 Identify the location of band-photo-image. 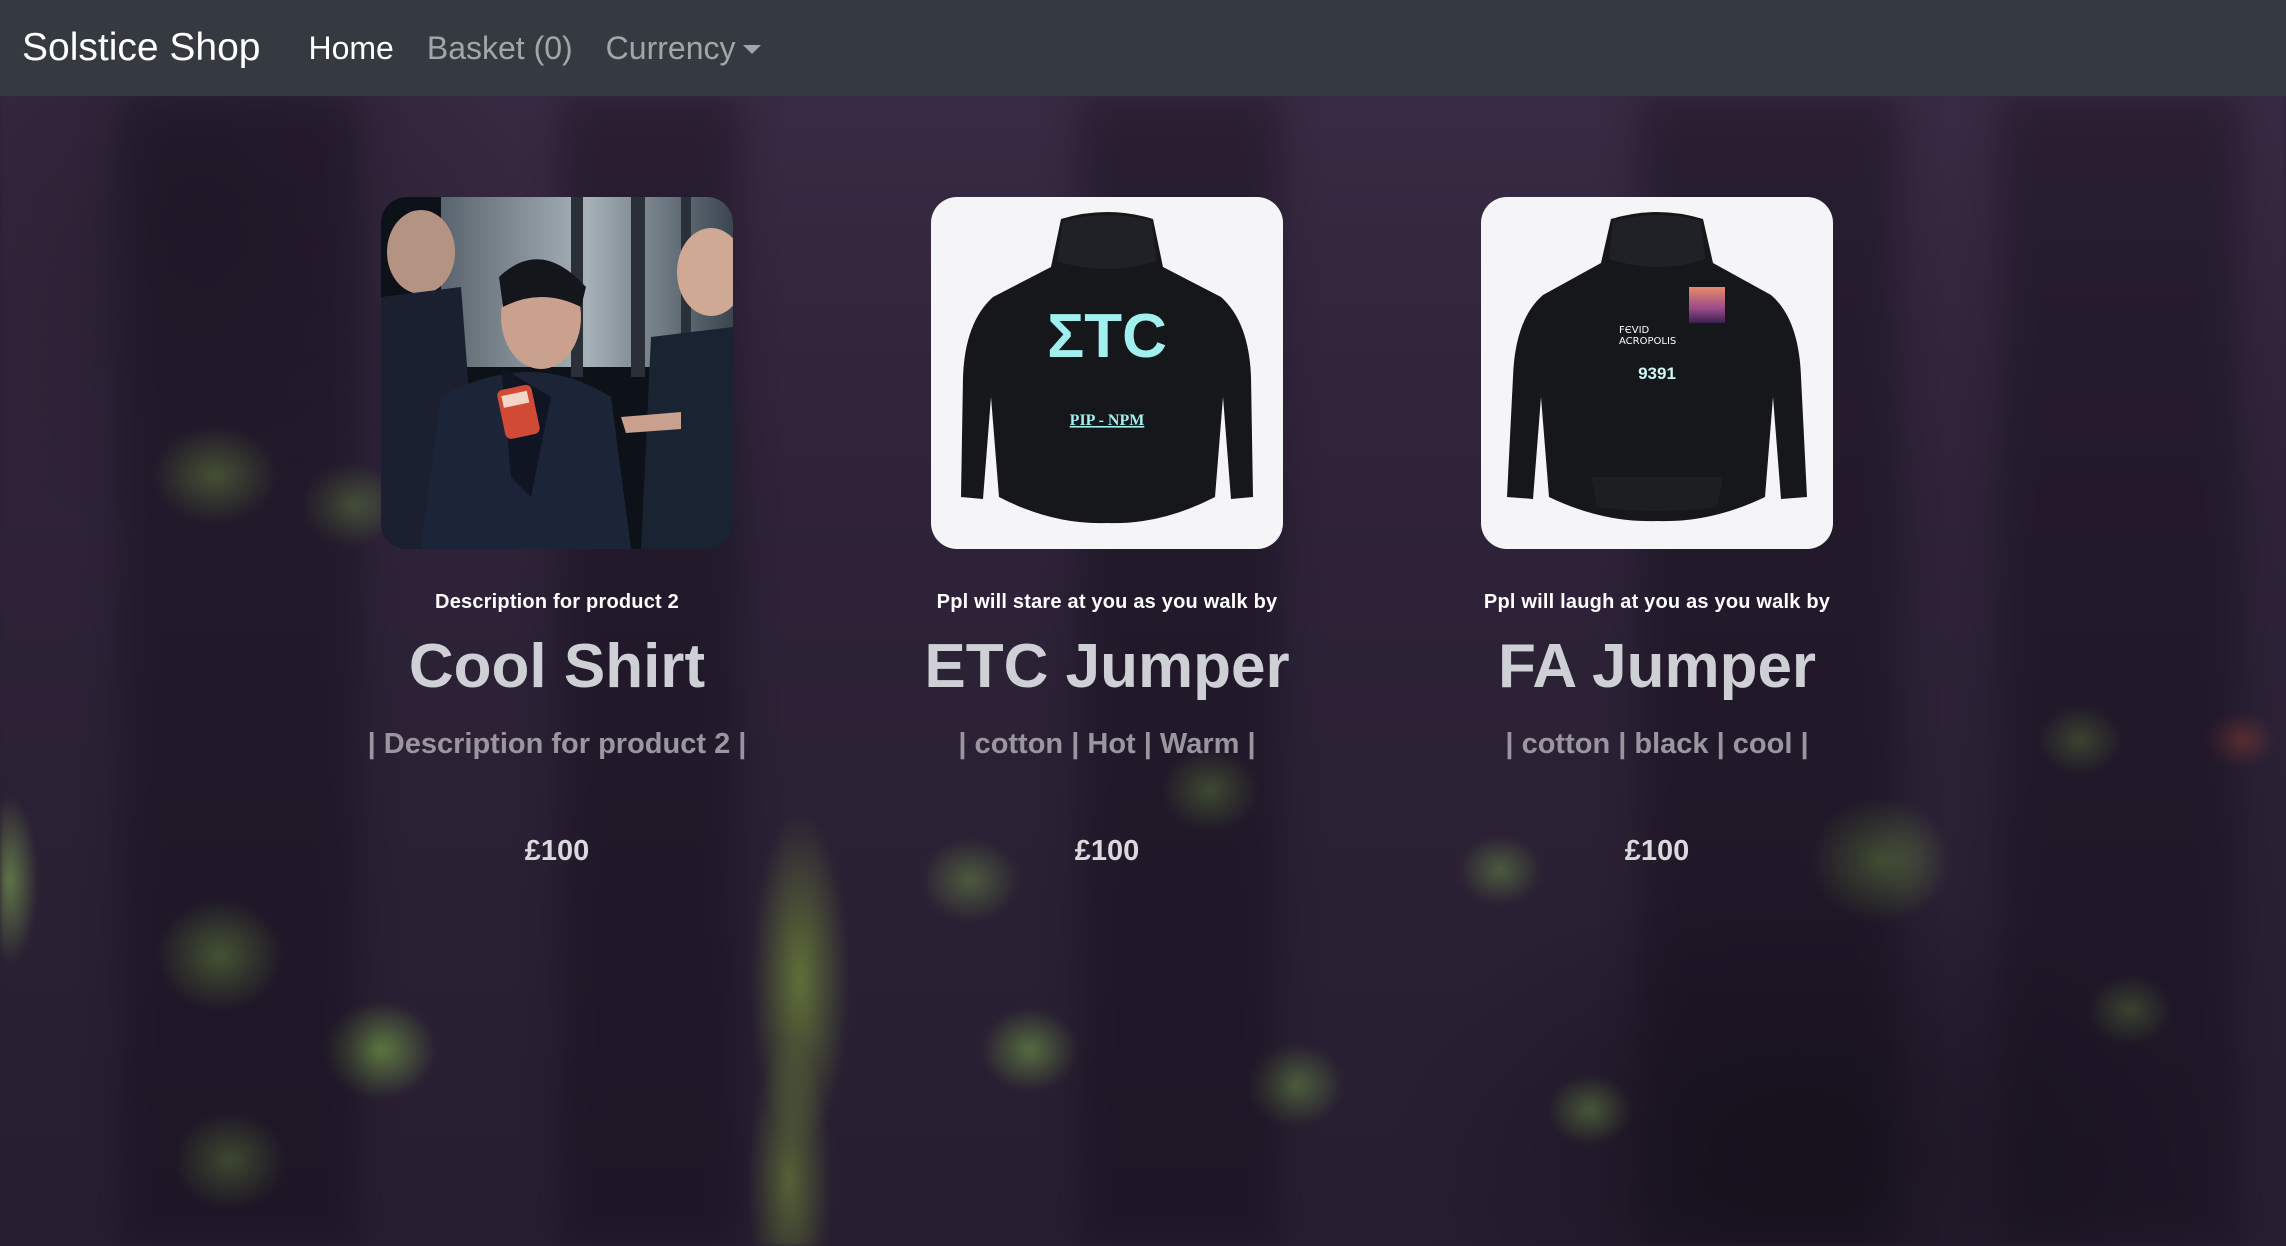
(557, 373).